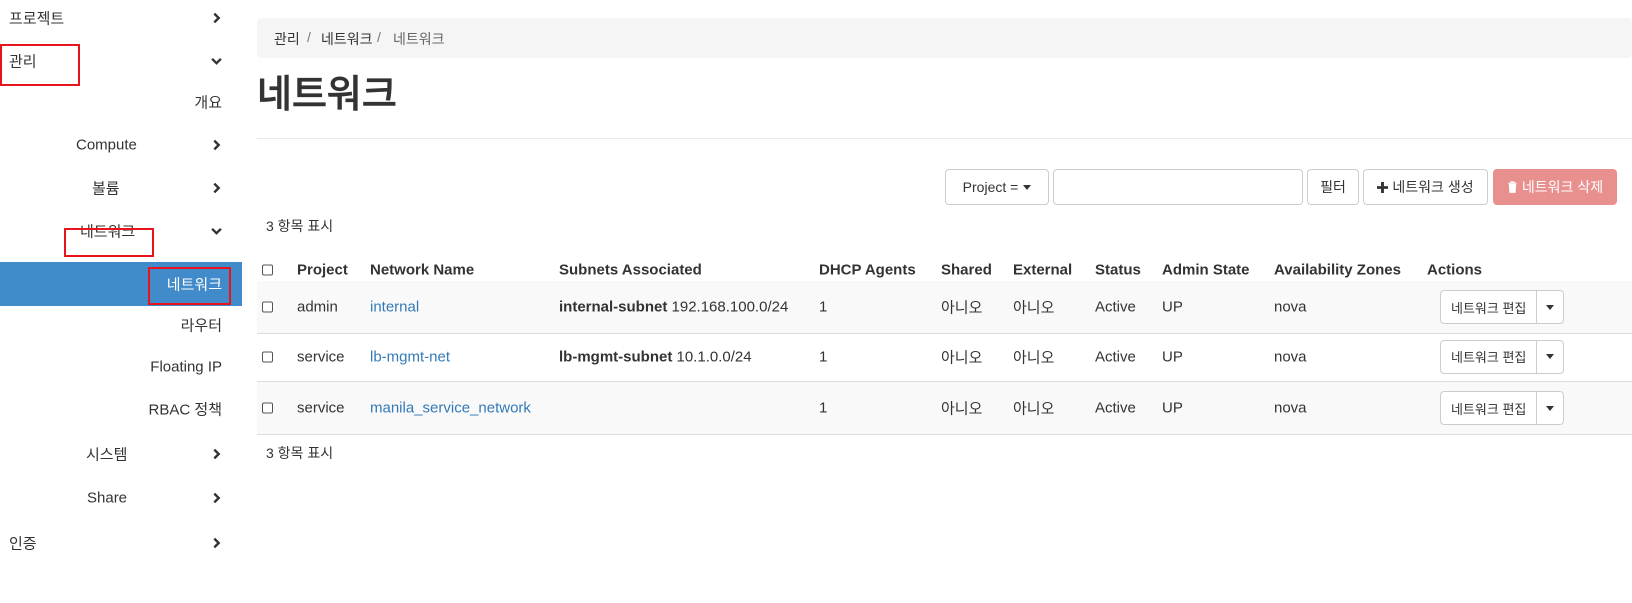 This screenshot has height=603, width=1632. What do you see at coordinates (1562, 187) in the screenshot?
I see `delete-network-label: 네트워크 삭제` at bounding box center [1562, 187].